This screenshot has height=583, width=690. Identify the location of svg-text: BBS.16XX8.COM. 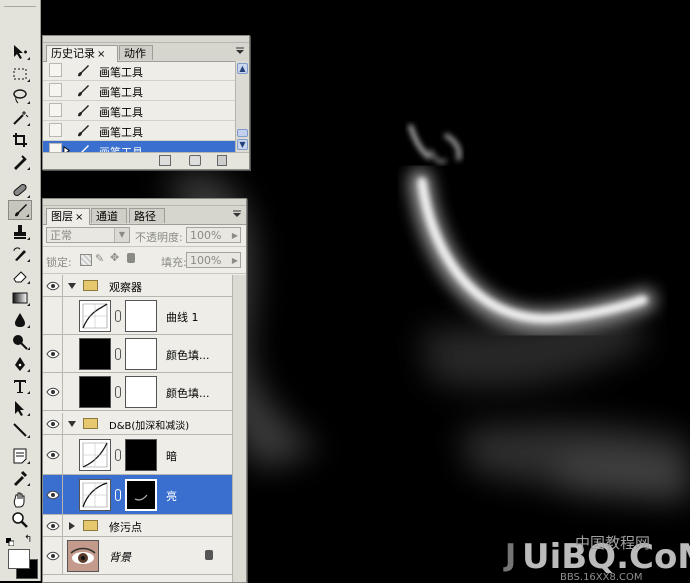
(601, 576).